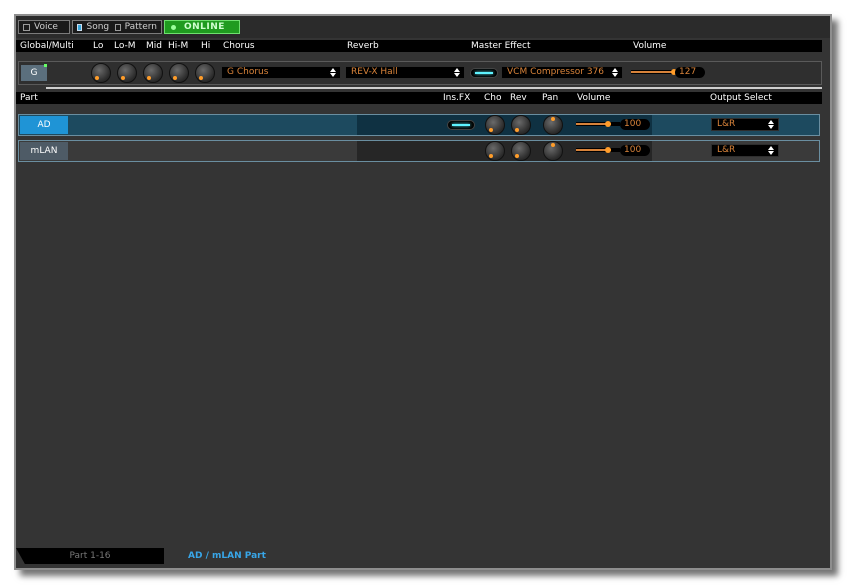  What do you see at coordinates (45, 65) in the screenshot?
I see `global-active-indicator` at bounding box center [45, 65].